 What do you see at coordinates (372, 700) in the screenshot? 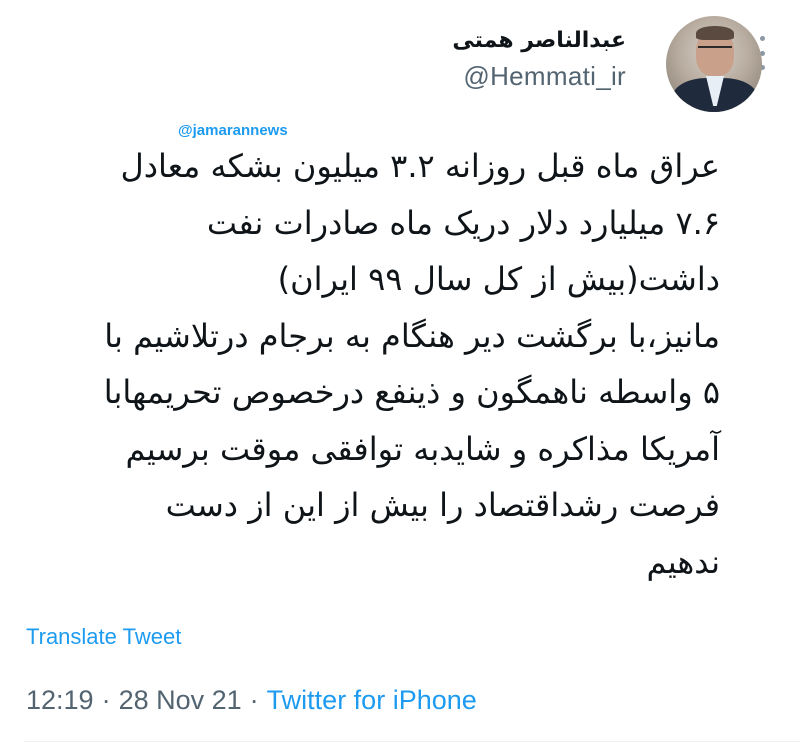
I see `tweet-source-link: Twitter for iPhone` at bounding box center [372, 700].